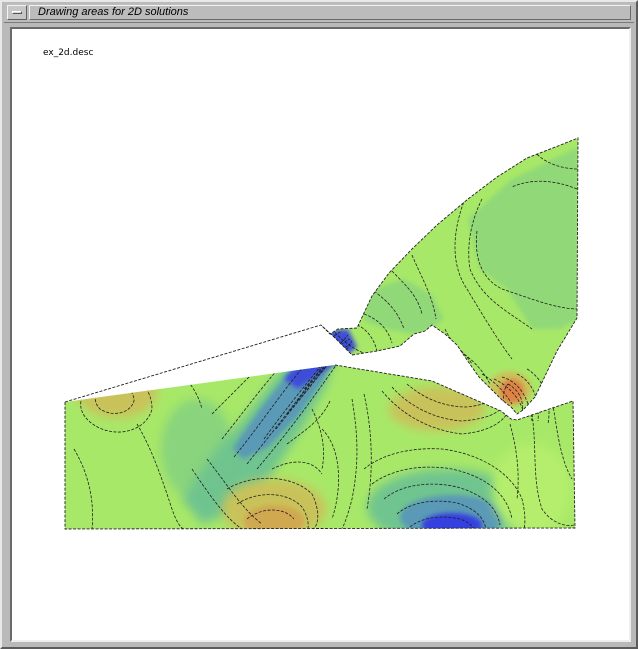 Image resolution: width=638 pixels, height=649 pixels. What do you see at coordinates (512, 391) in the screenshot?
I see `field-hotspot-orange` at bounding box center [512, 391].